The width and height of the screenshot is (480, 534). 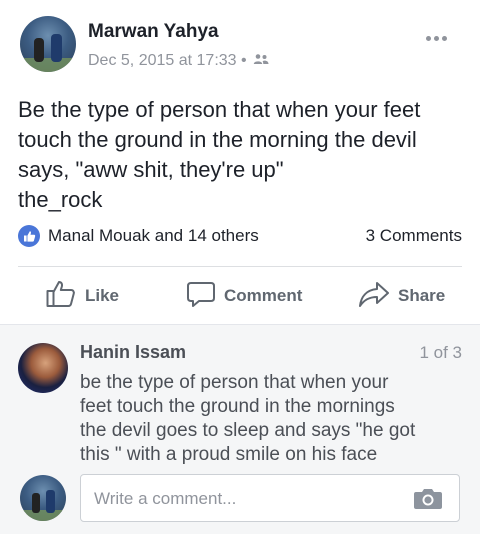 What do you see at coordinates (234, 382) in the screenshot?
I see `comment-text-line: be the type of person that when your` at bounding box center [234, 382].